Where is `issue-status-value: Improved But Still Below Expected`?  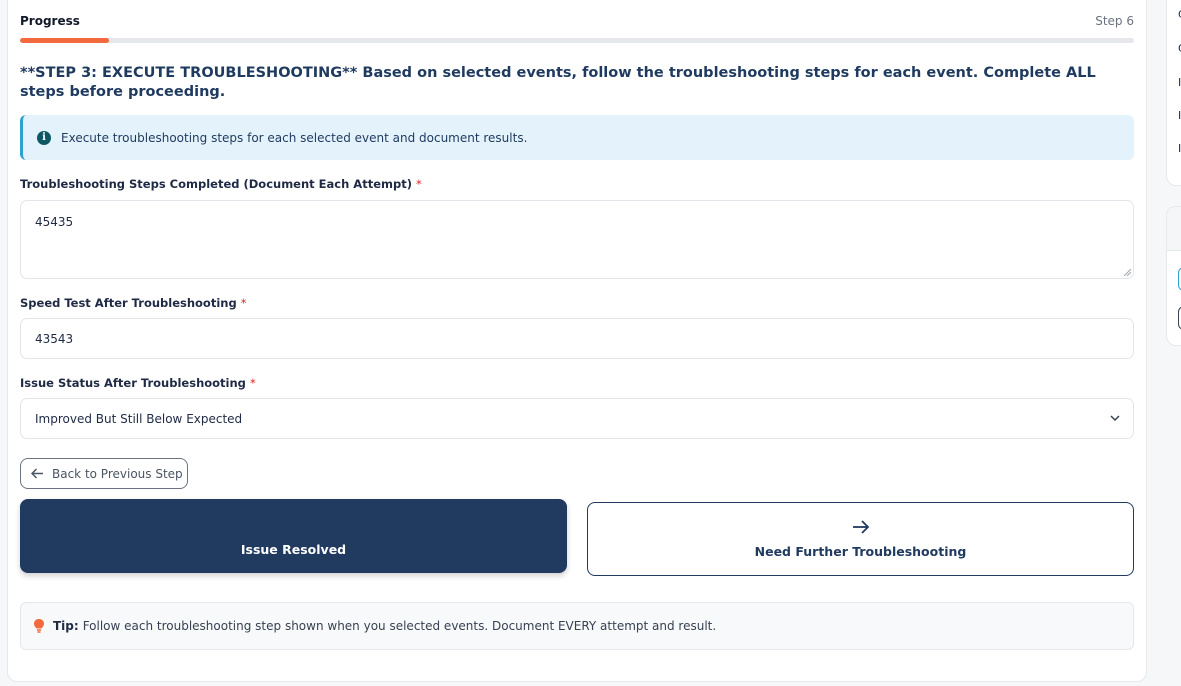
issue-status-value: Improved But Still Below Expected is located at coordinates (139, 418).